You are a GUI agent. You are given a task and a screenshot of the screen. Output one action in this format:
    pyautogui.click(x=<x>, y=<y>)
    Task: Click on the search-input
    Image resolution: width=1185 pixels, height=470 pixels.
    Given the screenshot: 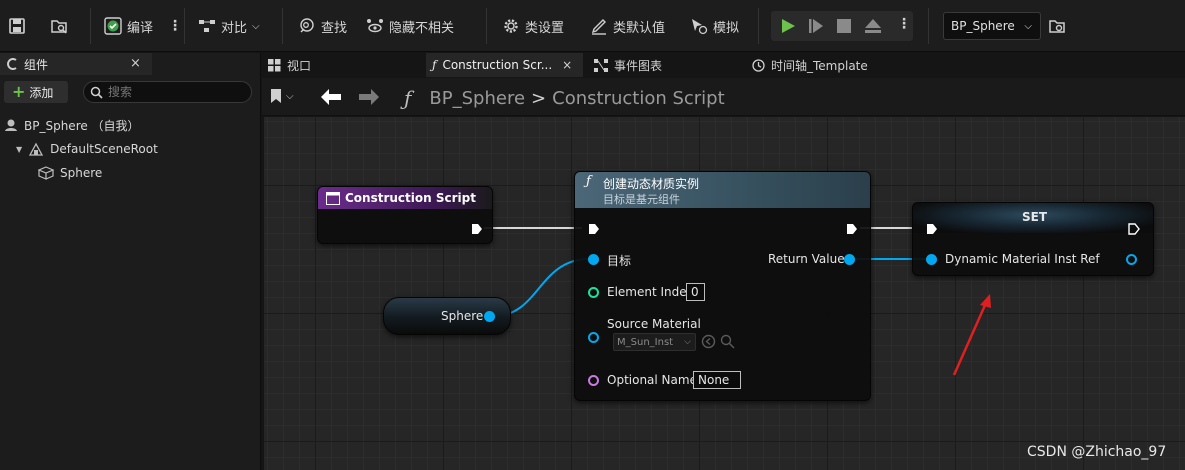 What is the action you would take?
    pyautogui.click(x=178, y=92)
    